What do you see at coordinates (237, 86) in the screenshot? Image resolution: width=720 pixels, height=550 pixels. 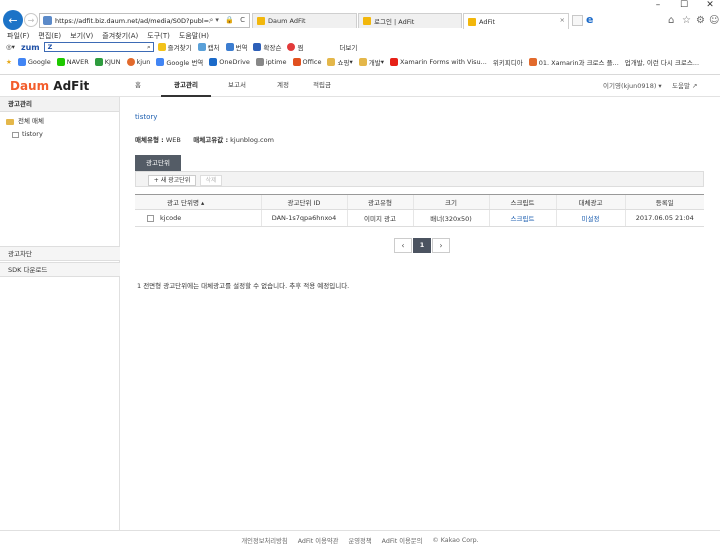 I see `nav-reports: 보고서` at bounding box center [237, 86].